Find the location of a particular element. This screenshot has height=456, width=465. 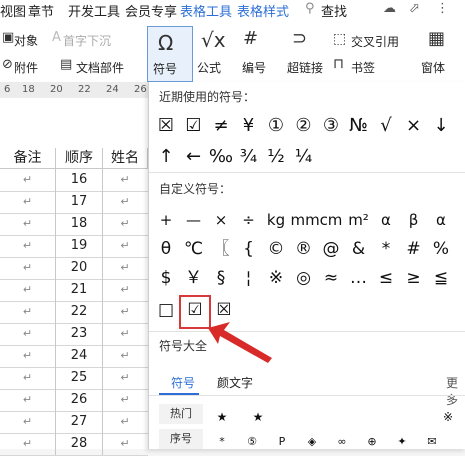

custom-symbol: % is located at coordinates (441, 249).